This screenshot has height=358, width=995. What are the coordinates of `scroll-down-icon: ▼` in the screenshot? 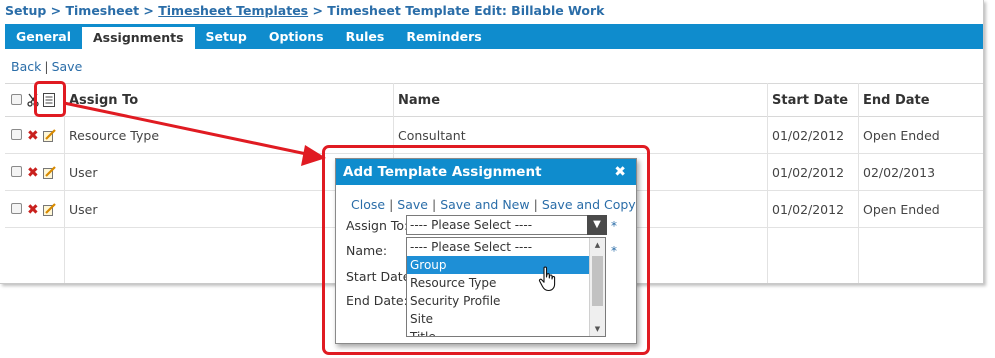 It's located at (597, 329).